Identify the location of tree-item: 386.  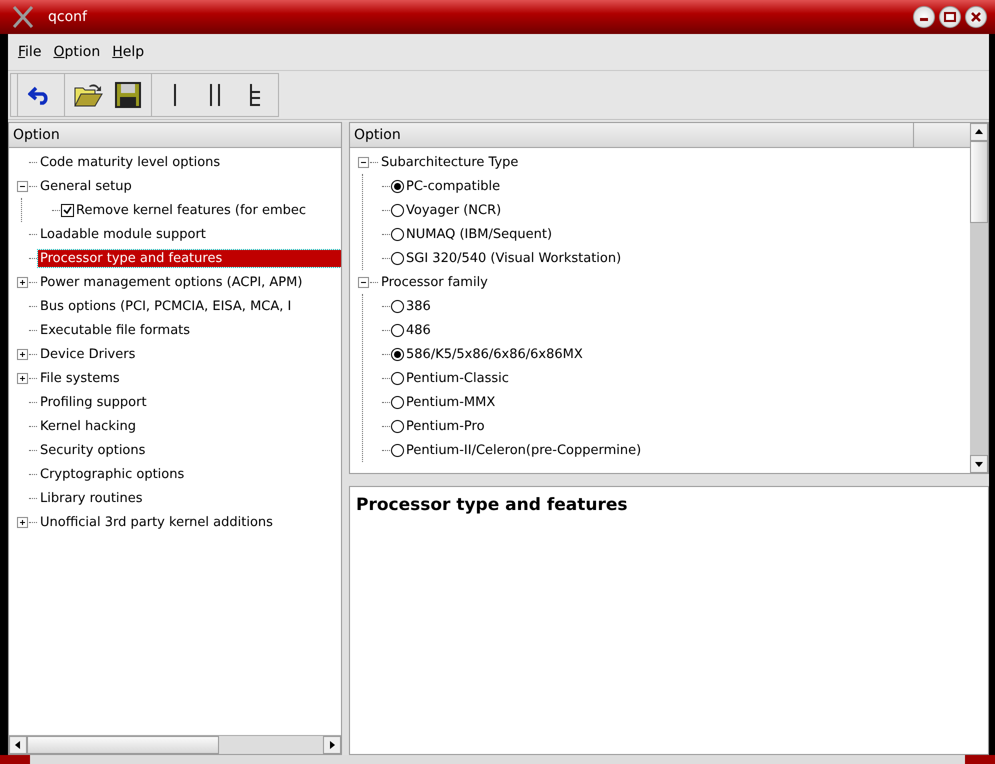
(418, 306).